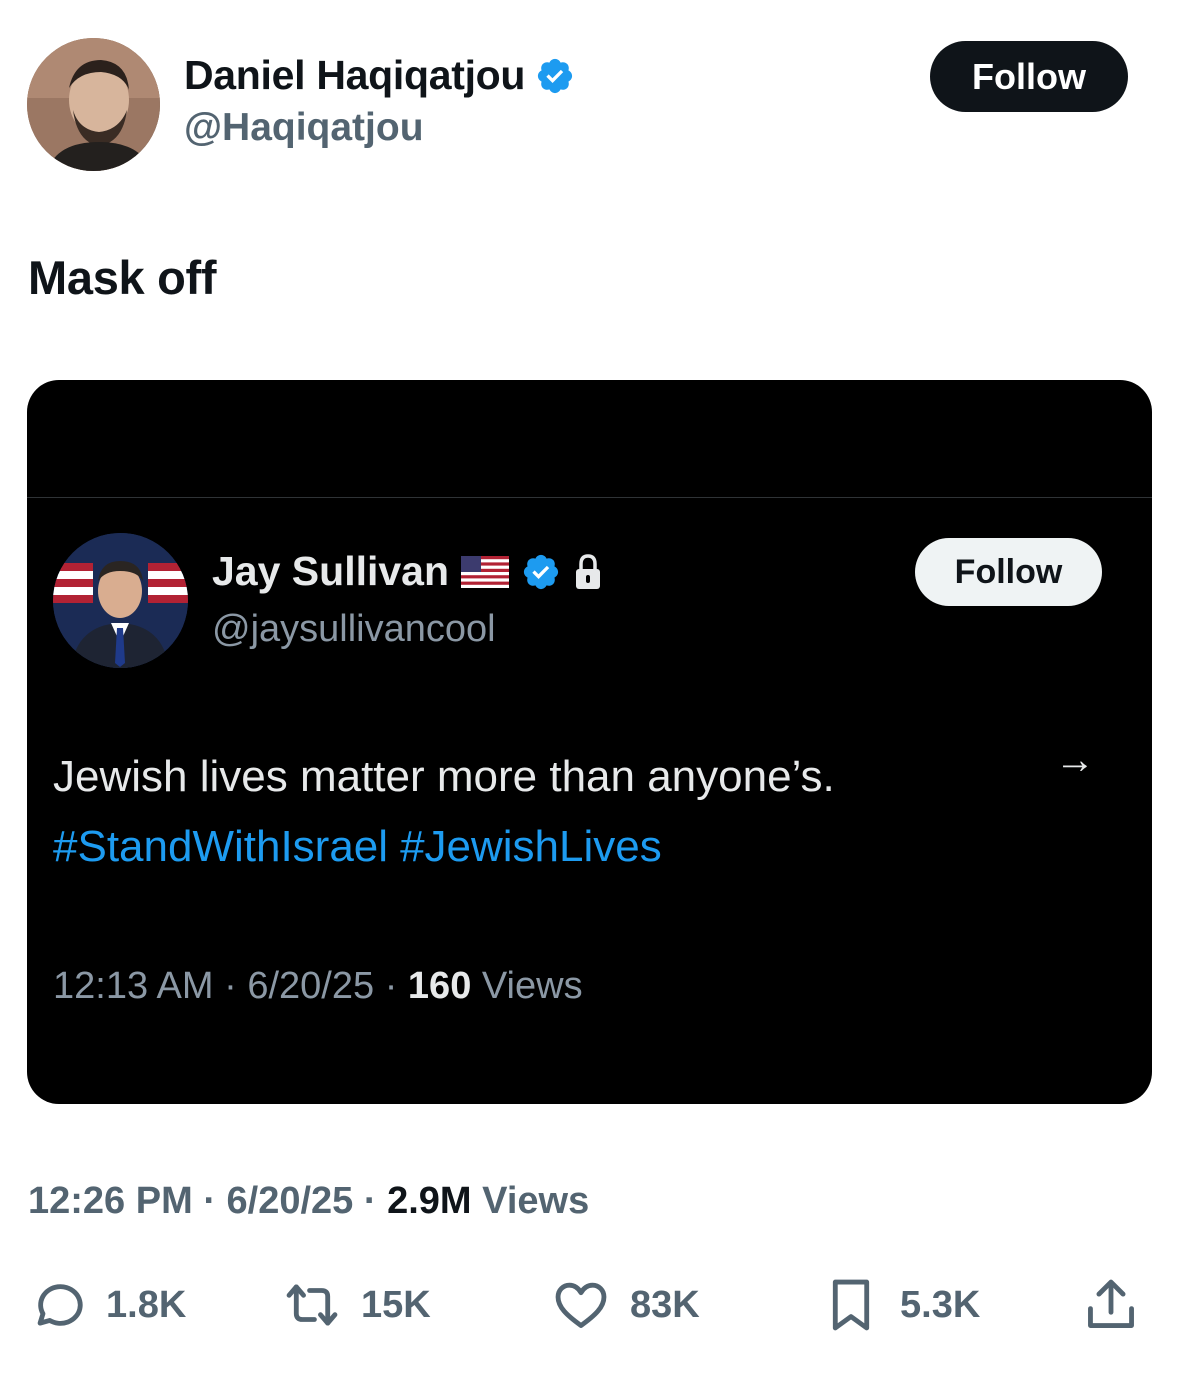 The height and width of the screenshot is (1379, 1179). What do you see at coordinates (535, 1201) in the screenshot?
I see `views-label: Views` at bounding box center [535, 1201].